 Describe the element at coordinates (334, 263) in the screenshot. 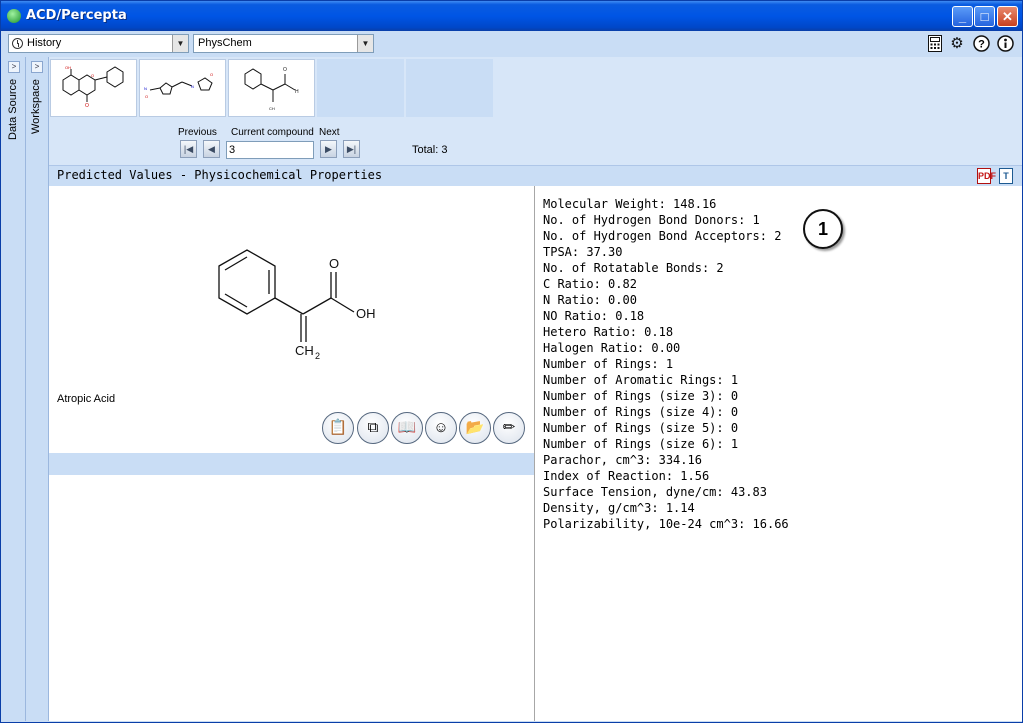

I see `oxygen-label: O` at that location.